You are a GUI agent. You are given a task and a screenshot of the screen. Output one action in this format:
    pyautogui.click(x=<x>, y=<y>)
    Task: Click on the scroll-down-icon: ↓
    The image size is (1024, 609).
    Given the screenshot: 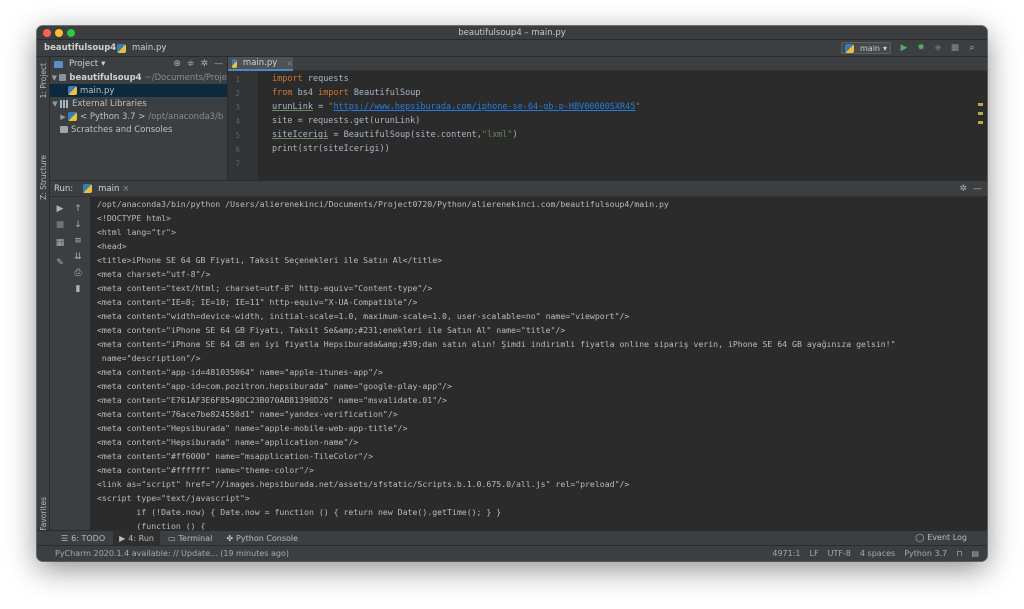 What is the action you would take?
    pyautogui.click(x=78, y=225)
    